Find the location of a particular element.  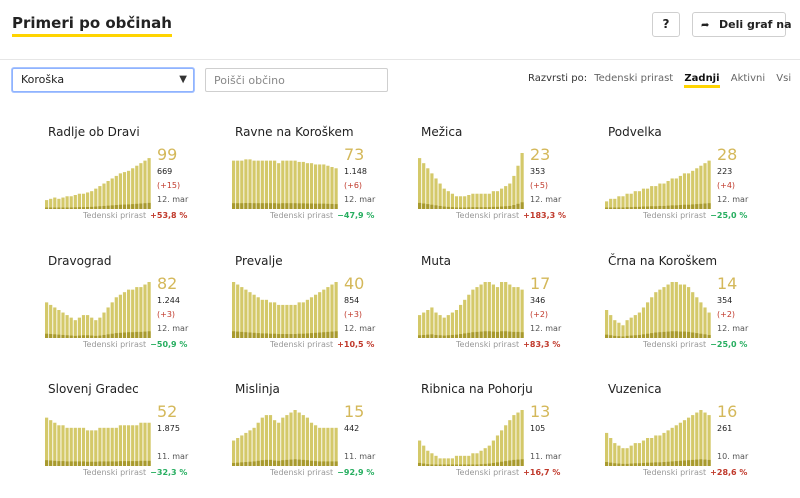

weekly-growth: Tedenski prirast −92,9 % is located at coordinates (322, 472).